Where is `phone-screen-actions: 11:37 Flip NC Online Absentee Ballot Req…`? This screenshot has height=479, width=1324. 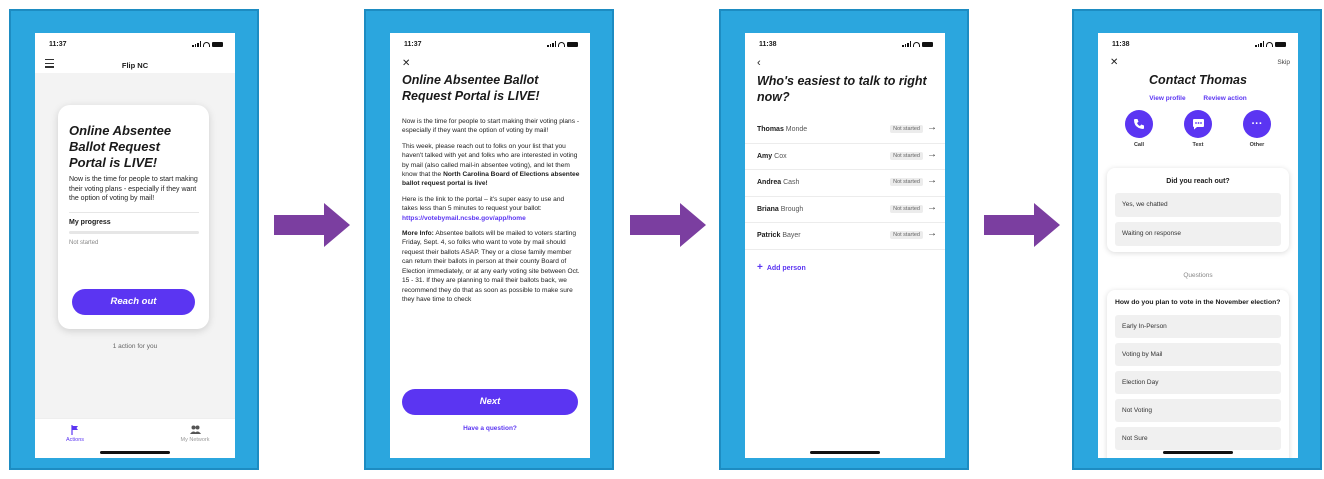 phone-screen-actions: 11:37 Flip NC Online Absentee Ballot Req… is located at coordinates (135, 245).